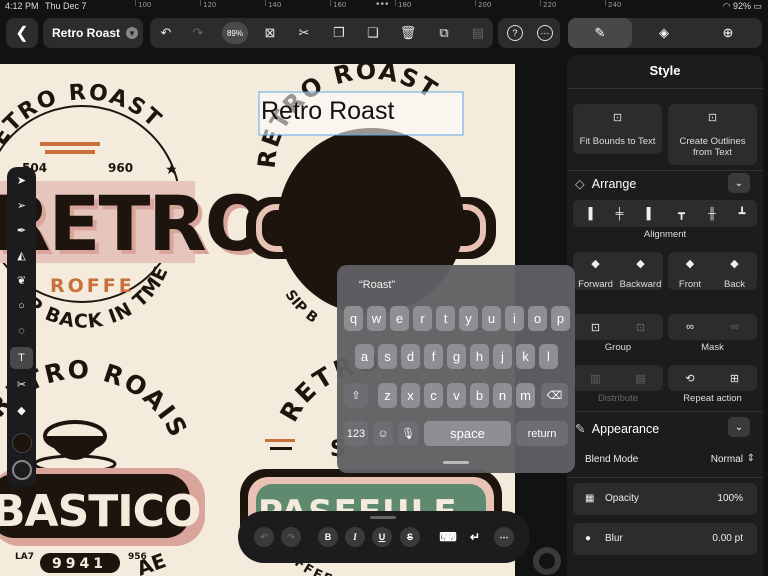 This screenshot has width=768, height=576. Describe the element at coordinates (491, 318) in the screenshot. I see `key-u: u` at that location.